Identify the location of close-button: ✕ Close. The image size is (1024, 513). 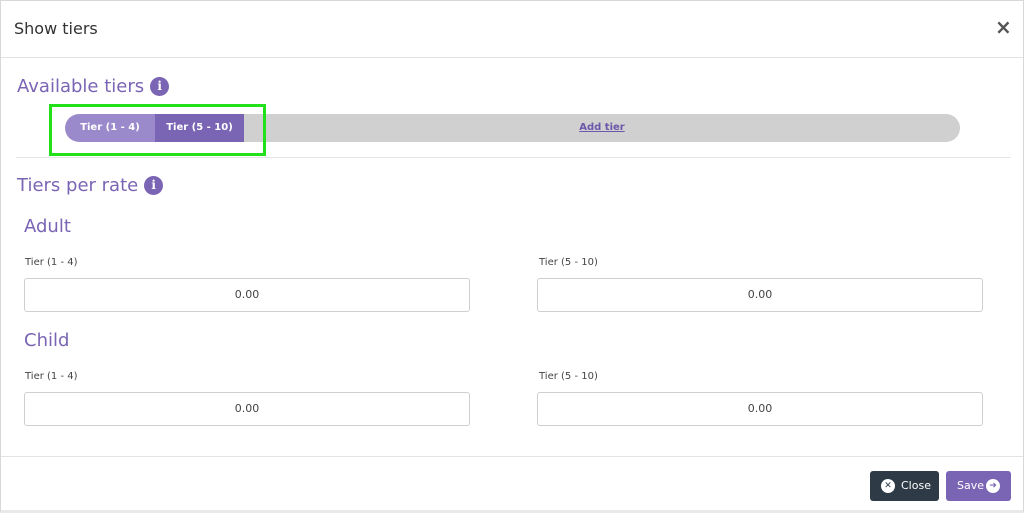
(904, 486).